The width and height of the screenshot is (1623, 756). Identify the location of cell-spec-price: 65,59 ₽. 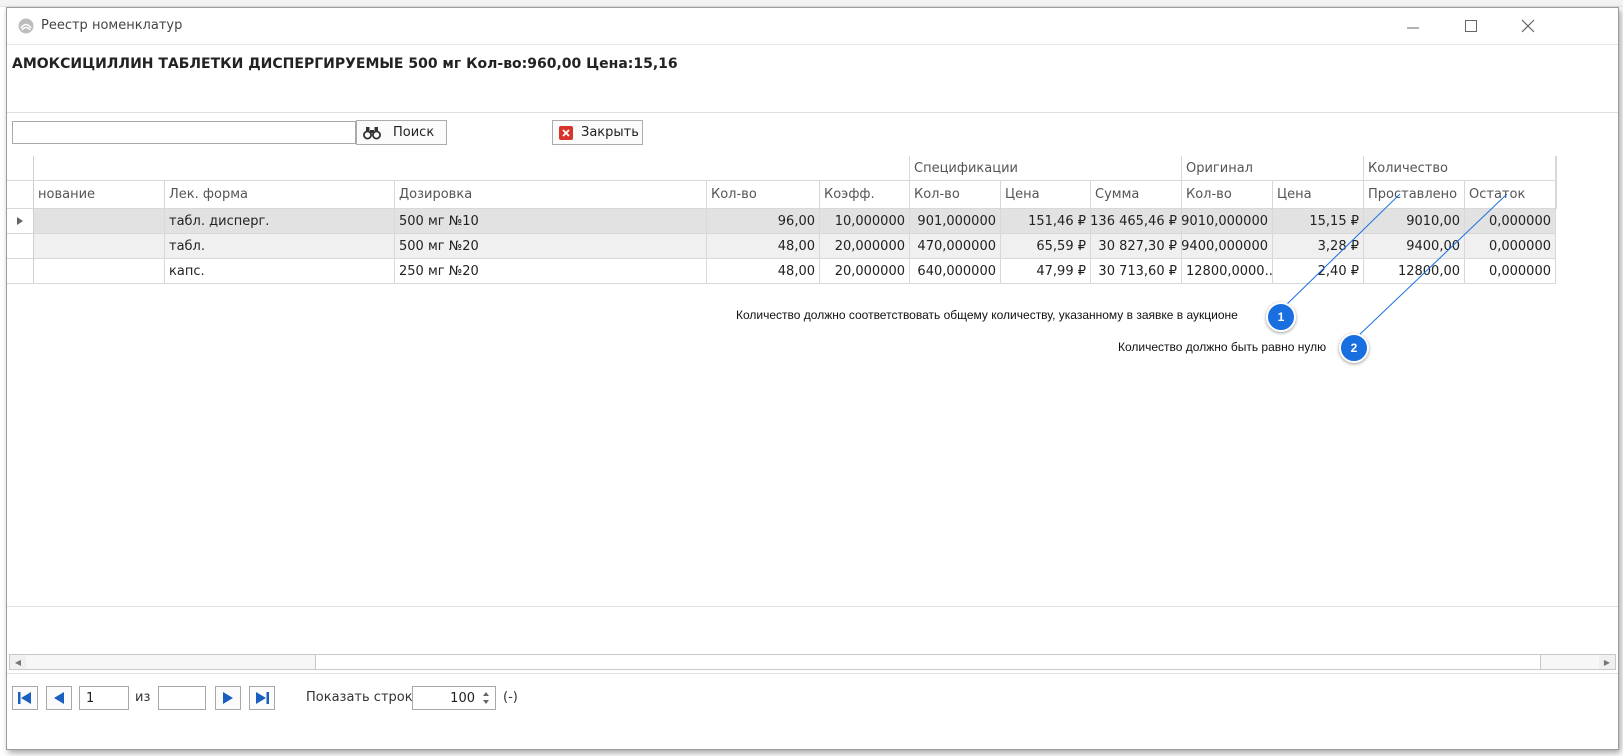
(1046, 246).